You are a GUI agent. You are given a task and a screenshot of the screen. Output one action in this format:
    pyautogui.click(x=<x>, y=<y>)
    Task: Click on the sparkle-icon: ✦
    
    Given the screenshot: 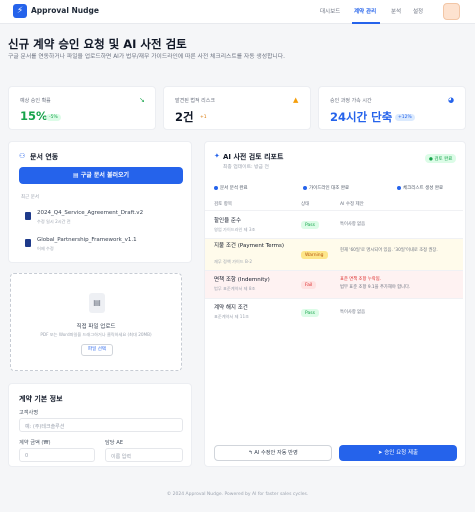 What is the action you would take?
    pyautogui.click(x=217, y=156)
    